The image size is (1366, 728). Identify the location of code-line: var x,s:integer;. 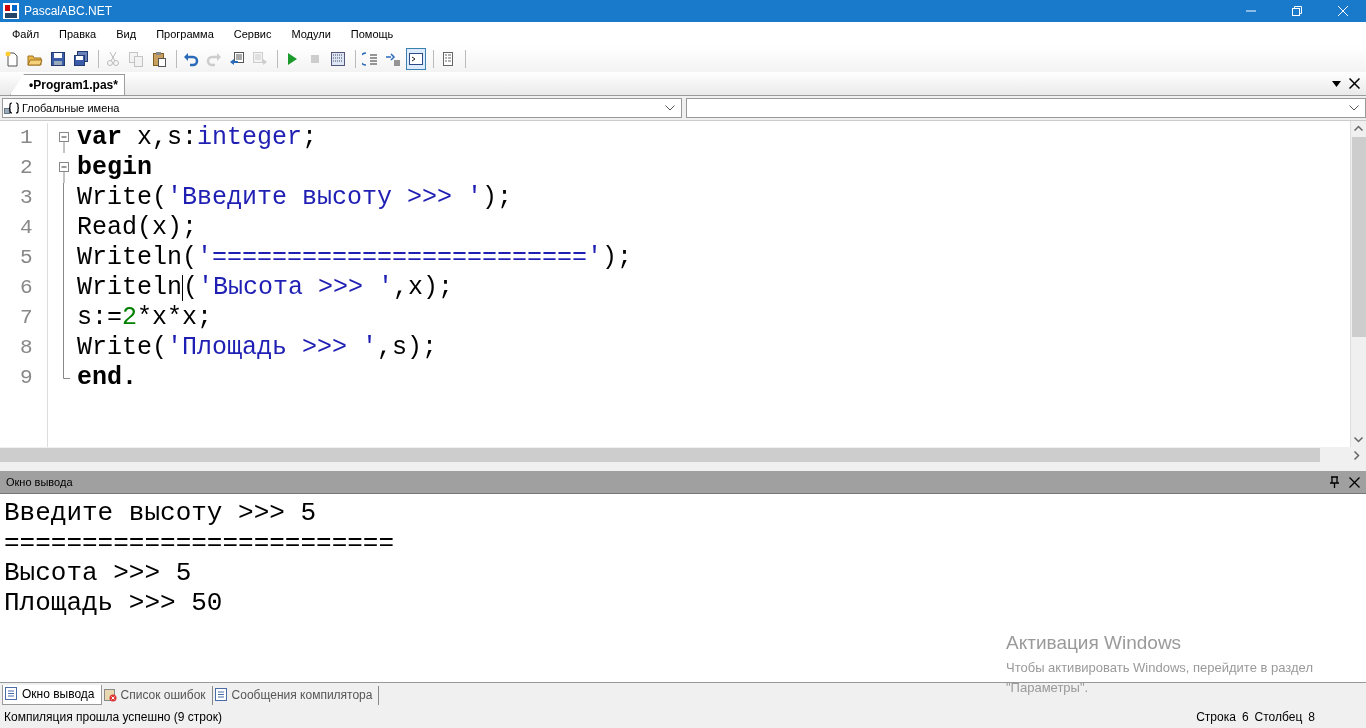
(198, 138).